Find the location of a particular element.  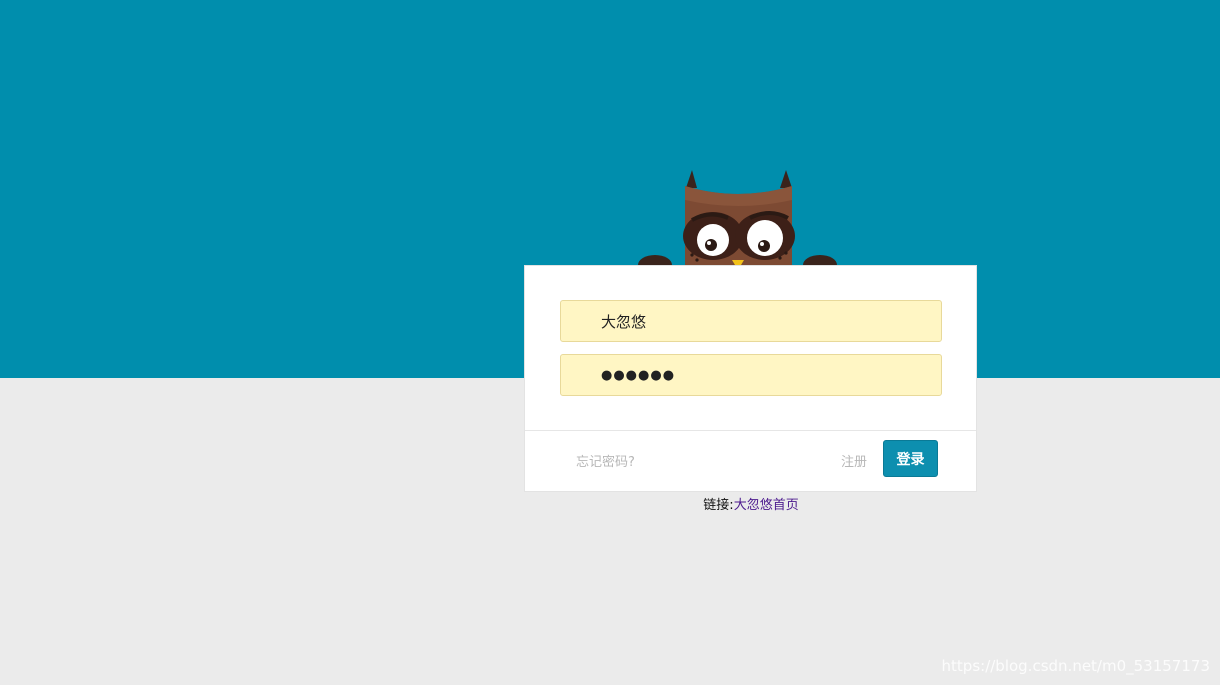

password-input is located at coordinates (751, 375).